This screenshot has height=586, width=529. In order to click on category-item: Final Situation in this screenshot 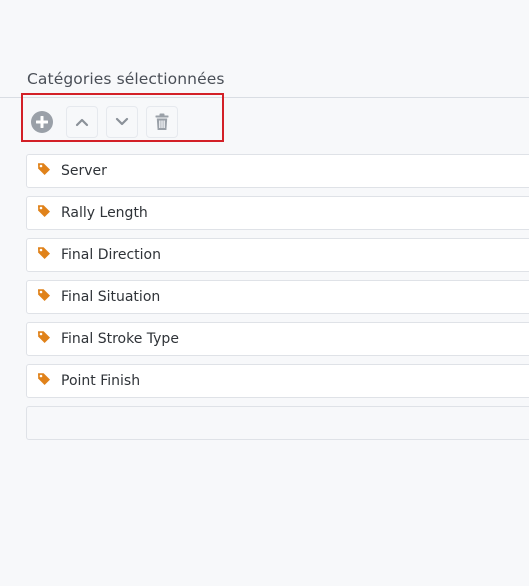, I will do `click(277, 297)`.